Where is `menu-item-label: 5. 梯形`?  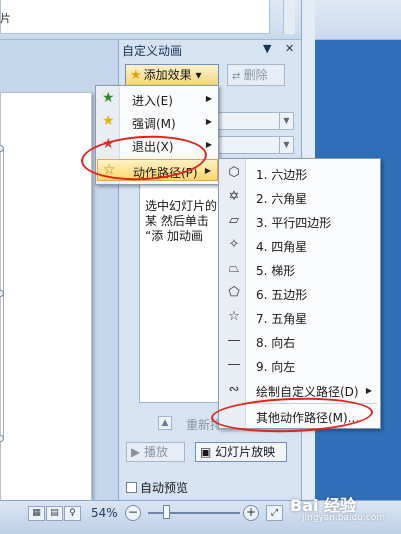 menu-item-label: 5. 梯形 is located at coordinates (276, 271).